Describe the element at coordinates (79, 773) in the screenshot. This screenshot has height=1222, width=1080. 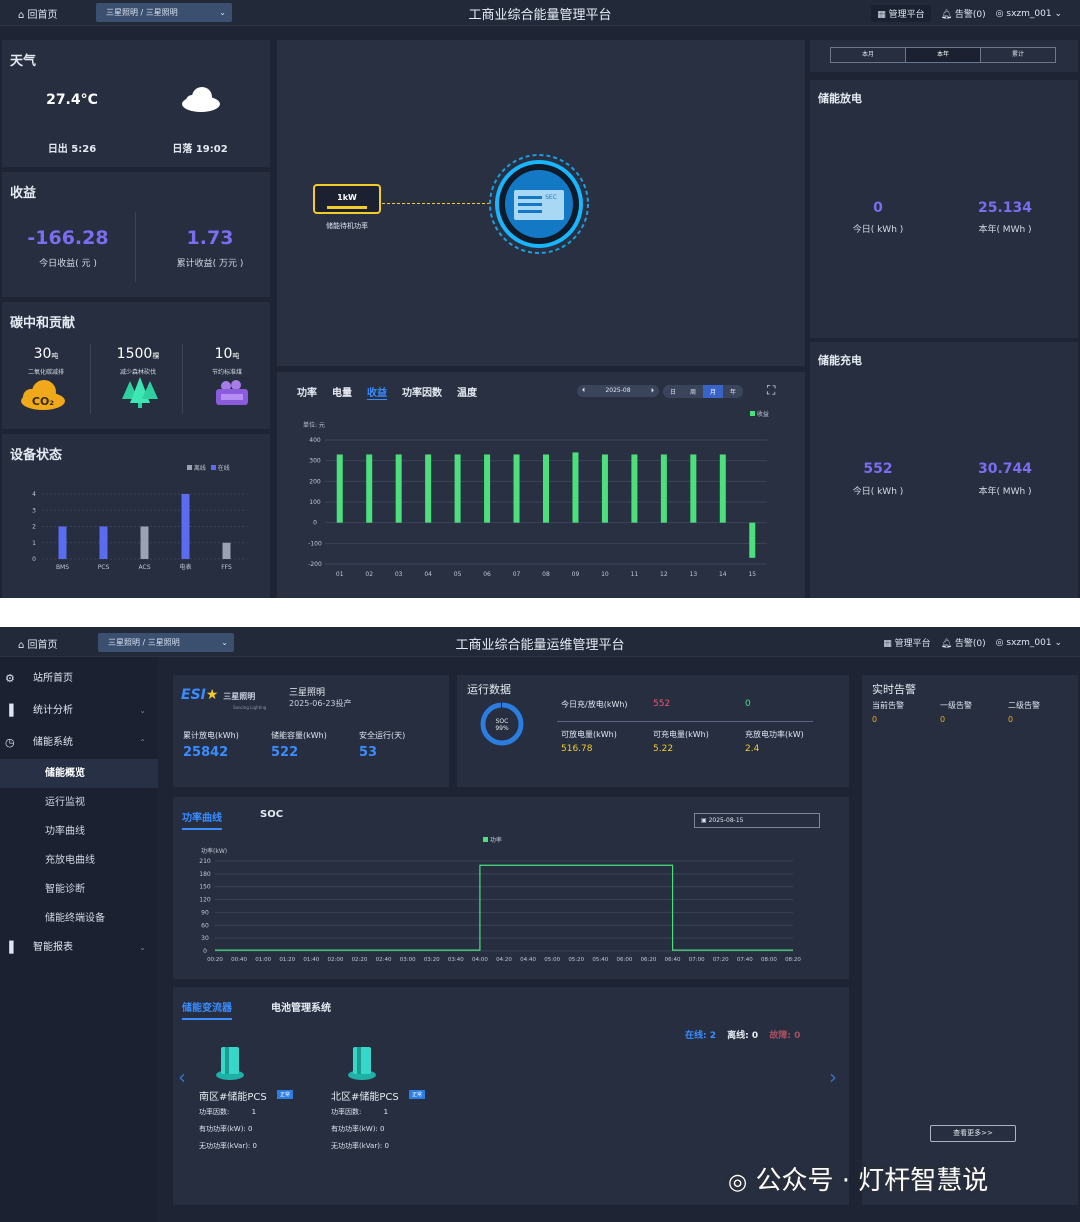
I see `sidebar-sub-overview: 储能概览` at that location.